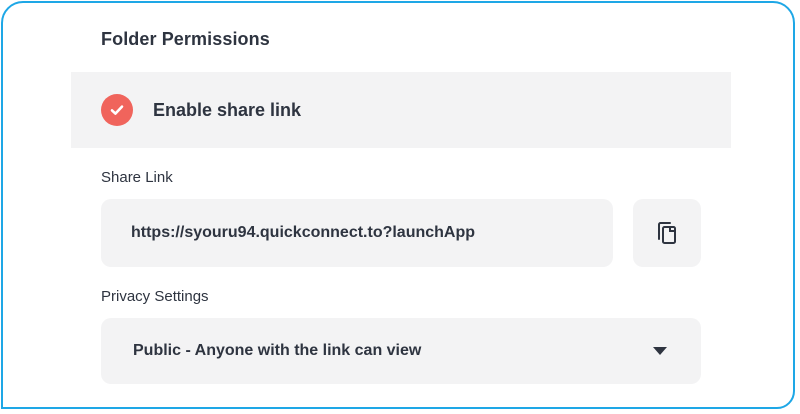  What do you see at coordinates (227, 109) in the screenshot?
I see `enable-share-link-label: Enable share link` at bounding box center [227, 109].